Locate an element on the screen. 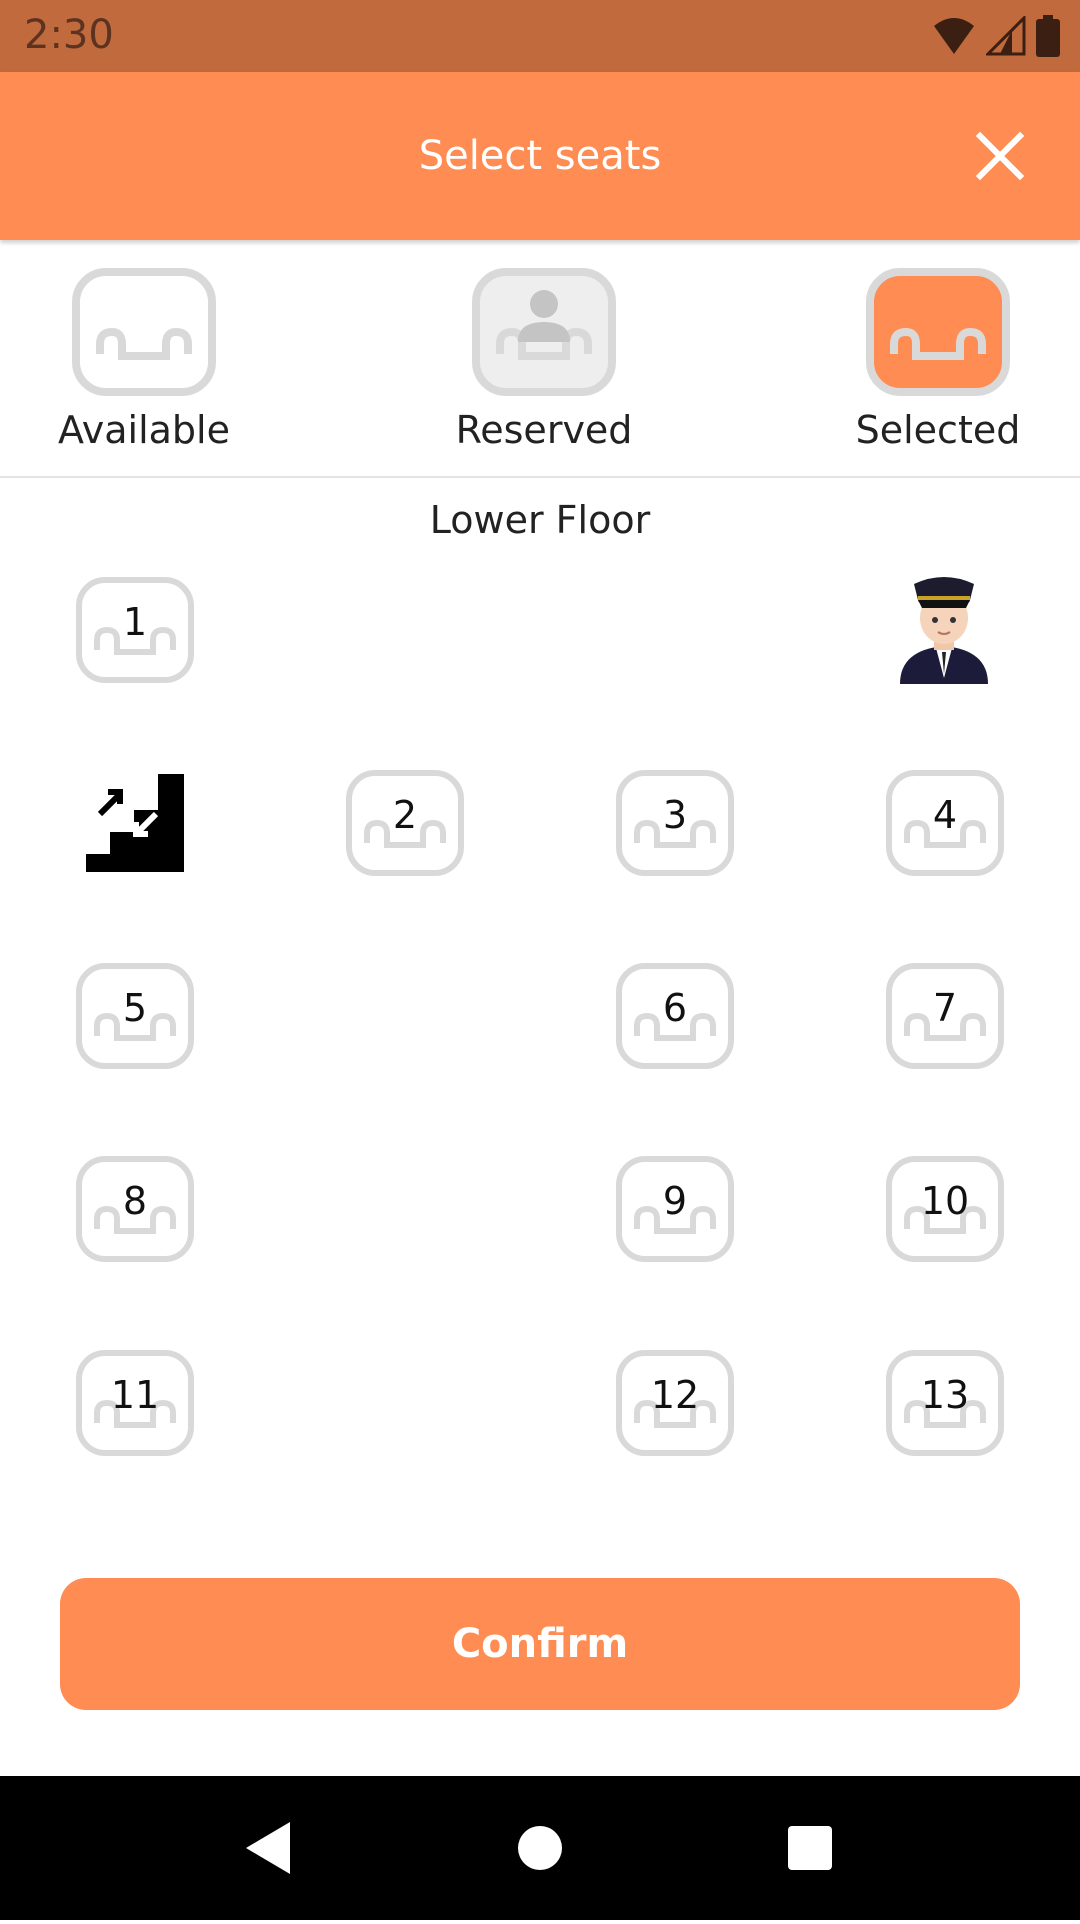  seat-number: 9 is located at coordinates (675, 1201).